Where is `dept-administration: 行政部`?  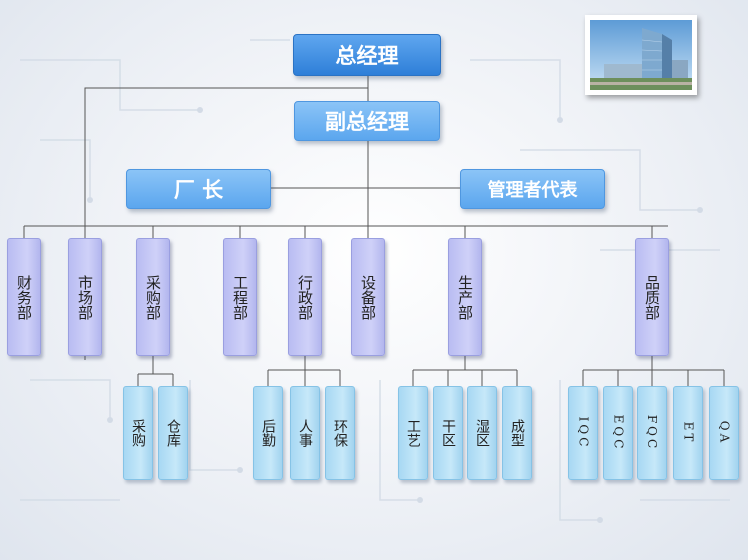 dept-administration: 行政部 is located at coordinates (305, 297).